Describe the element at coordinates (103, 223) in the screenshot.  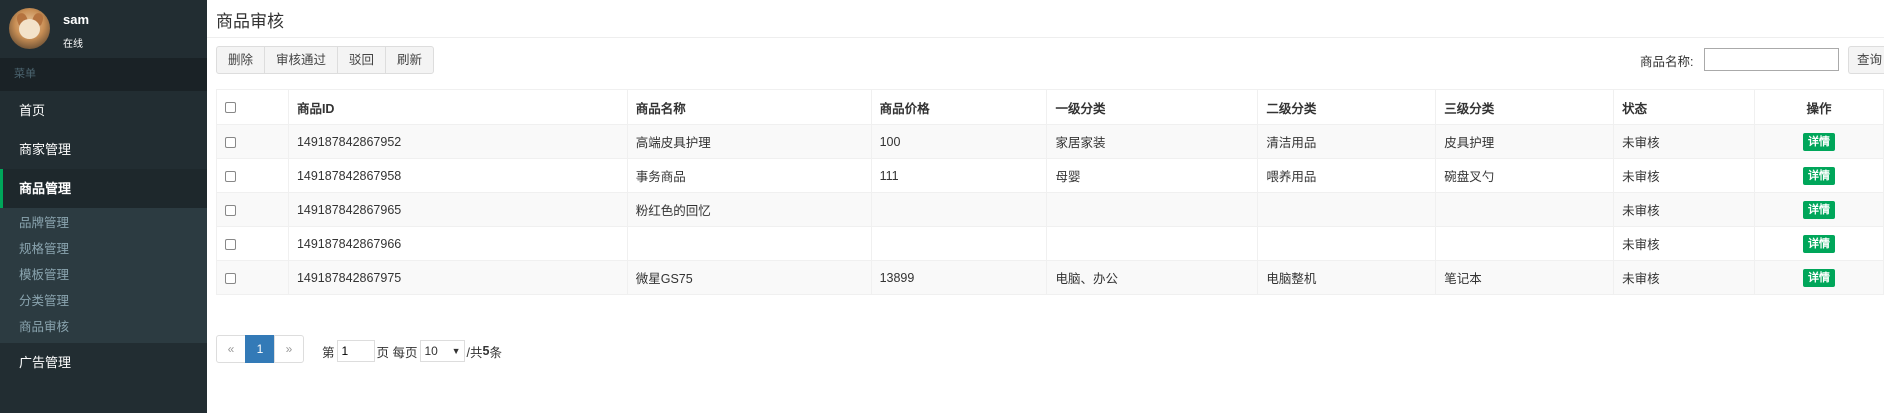
I see `sidebar-item-brand: 品牌管理` at that location.